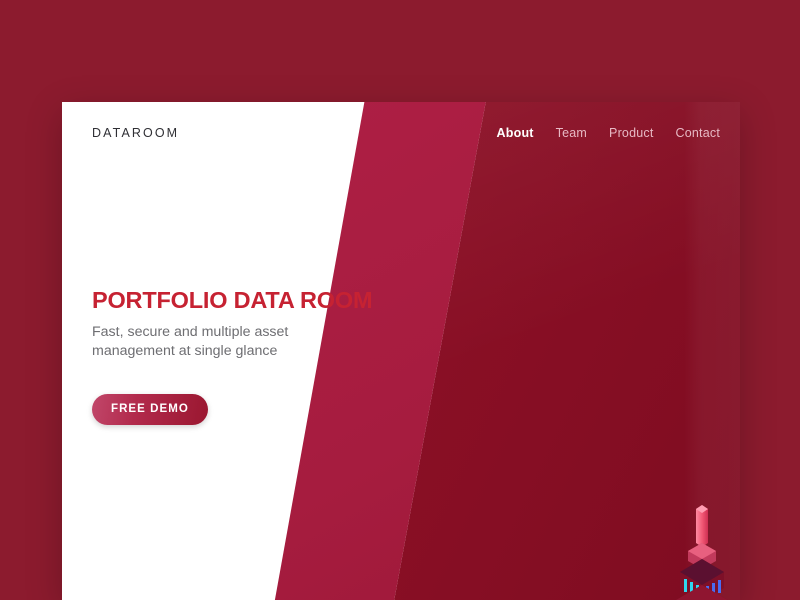  What do you see at coordinates (608, 133) in the screenshot?
I see `main-navigation: About Team Product Contact` at bounding box center [608, 133].